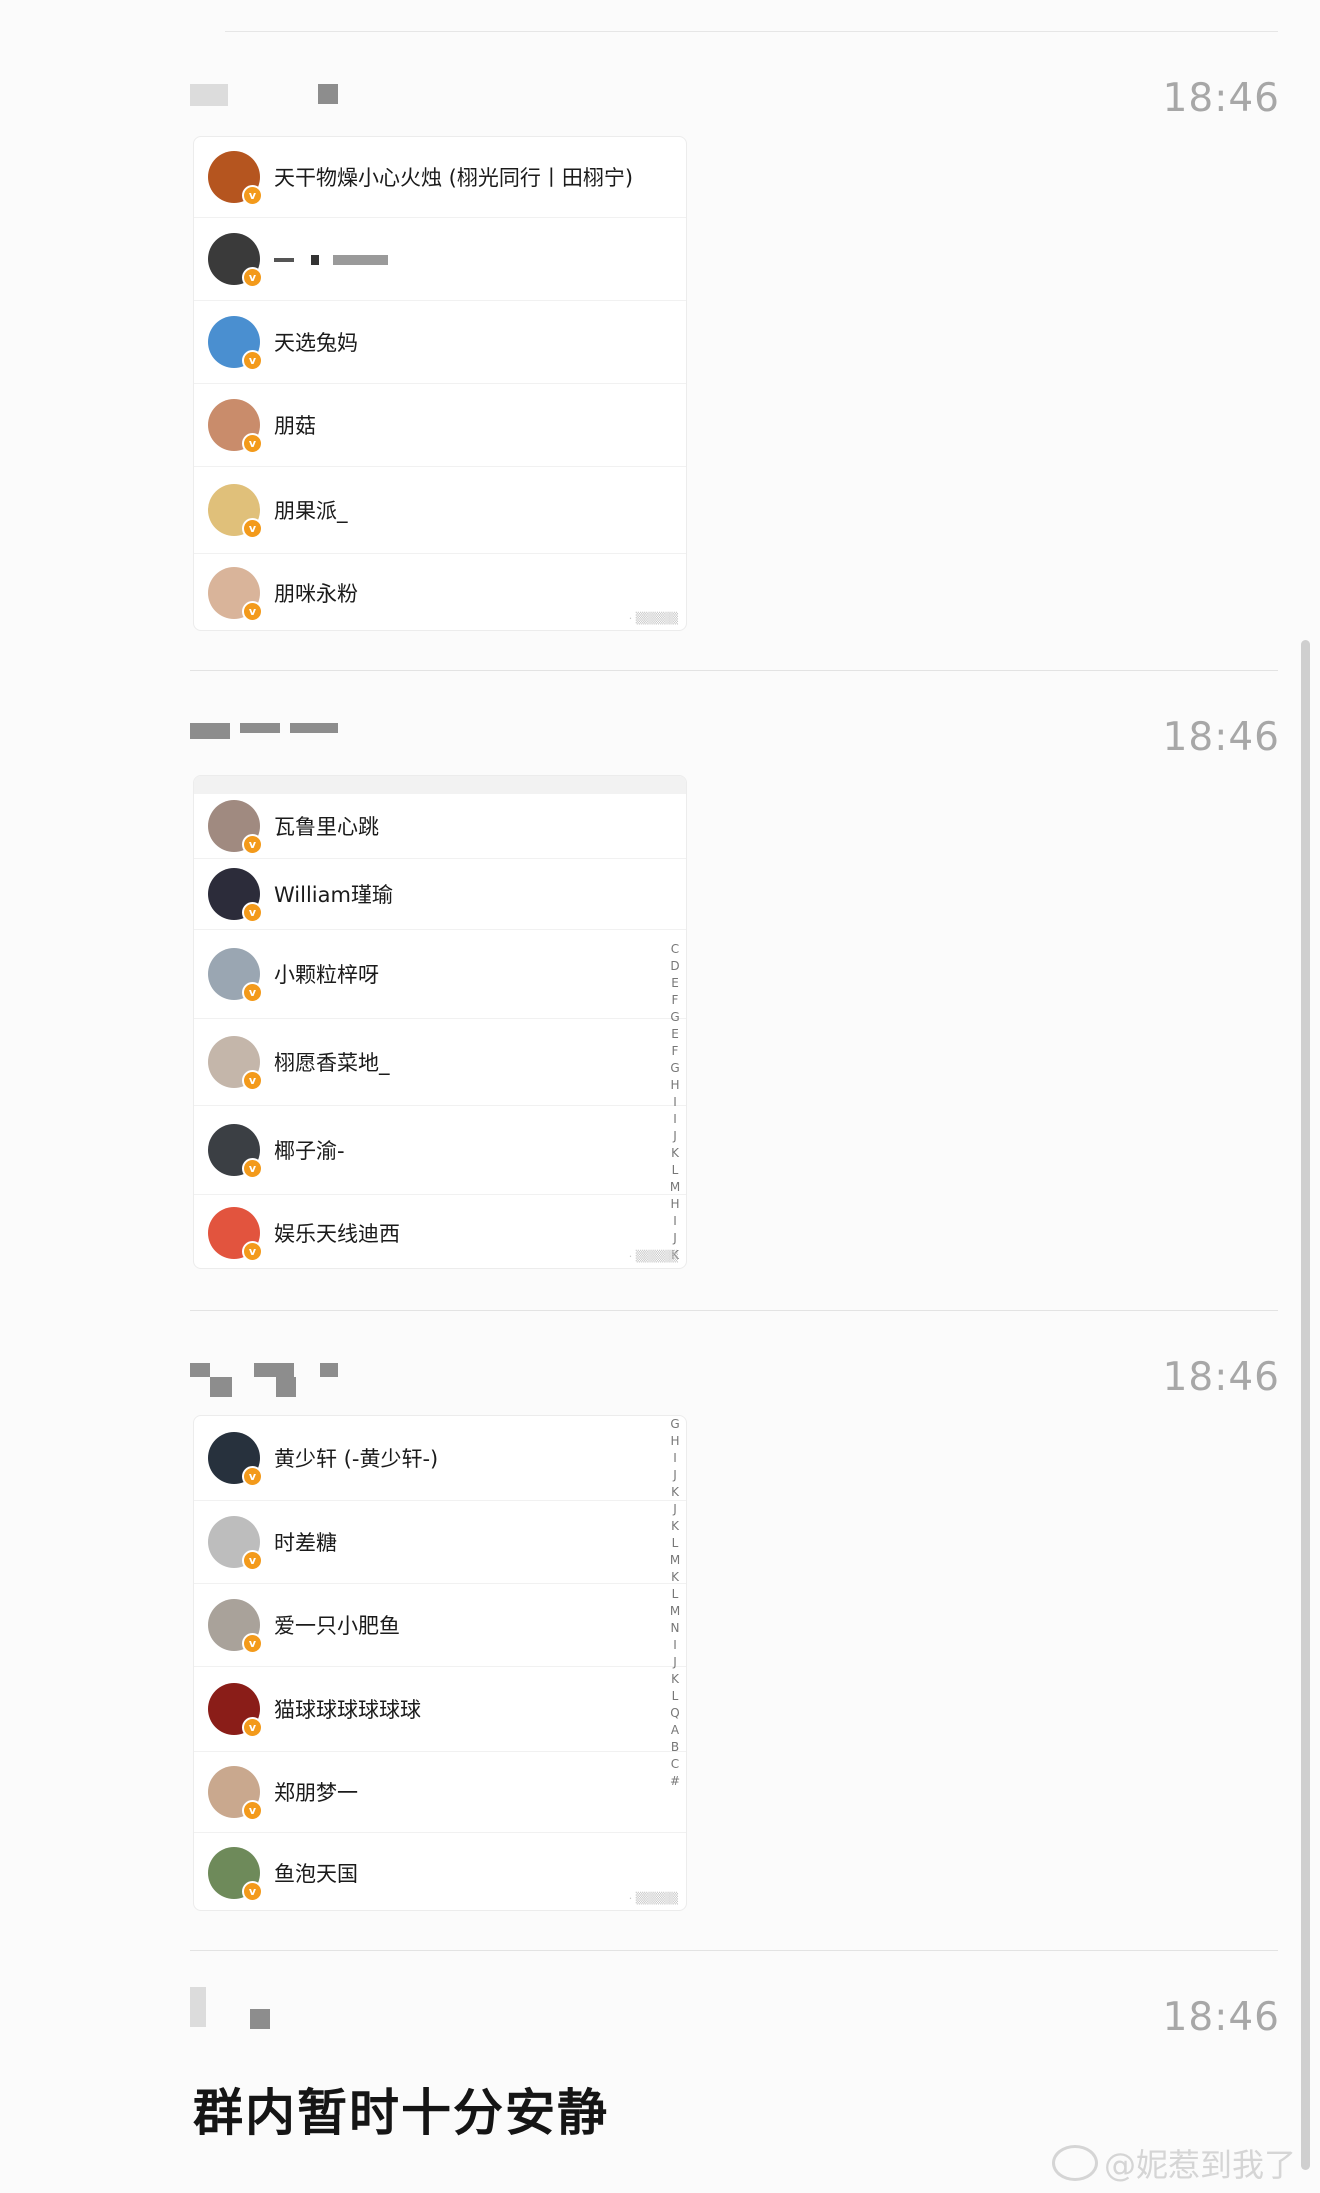 The image size is (1320, 2193). Describe the element at coordinates (440, 973) in the screenshot. I see `member-row: v 小颗粒梓呀` at that location.